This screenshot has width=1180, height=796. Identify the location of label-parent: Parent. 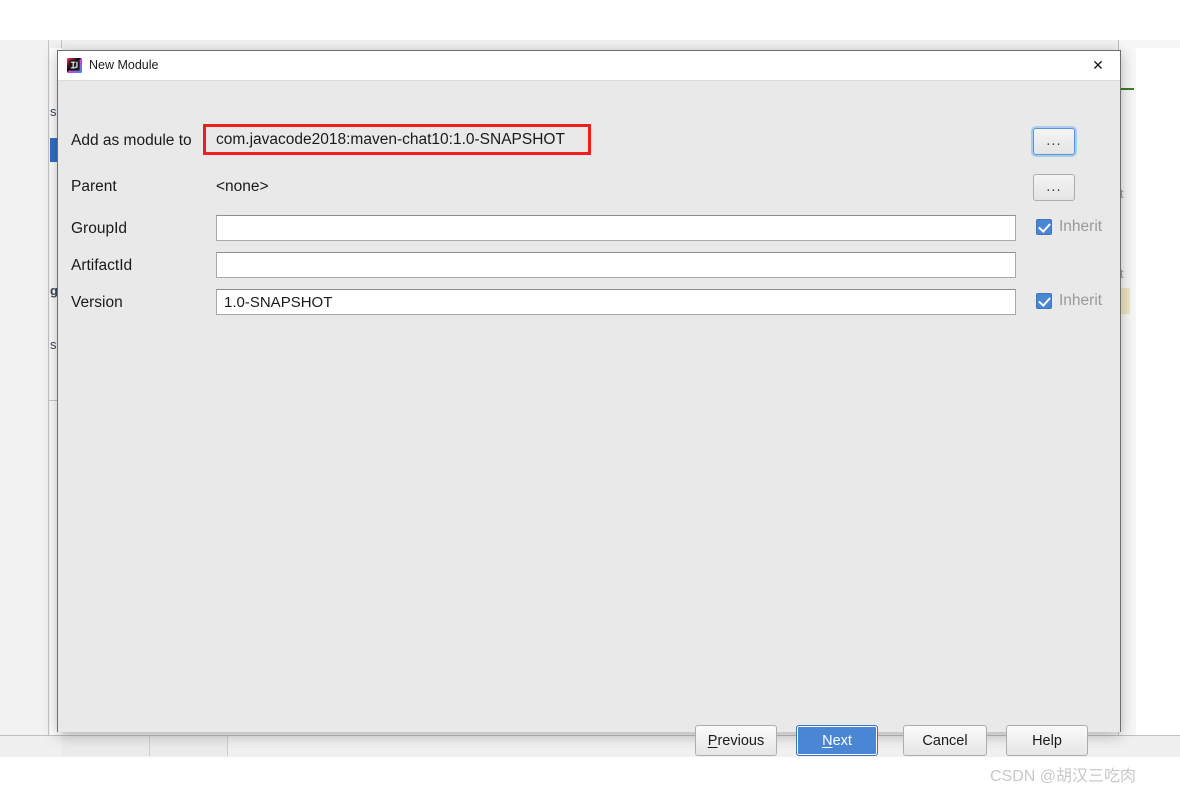
(94, 186).